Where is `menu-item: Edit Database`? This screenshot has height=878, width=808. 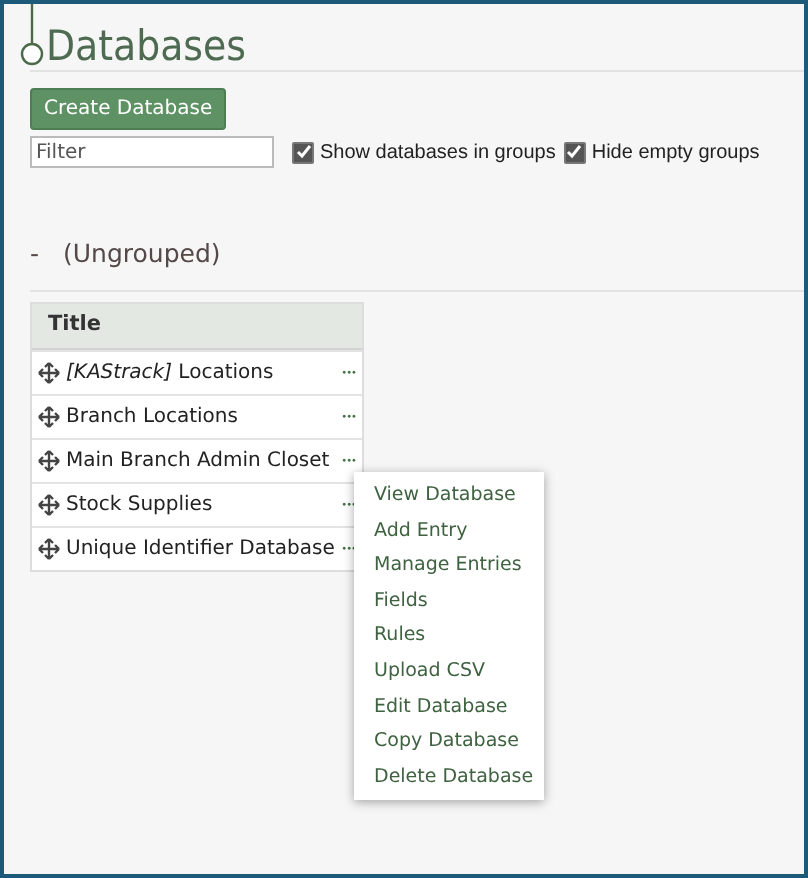
menu-item: Edit Database is located at coordinates (449, 707).